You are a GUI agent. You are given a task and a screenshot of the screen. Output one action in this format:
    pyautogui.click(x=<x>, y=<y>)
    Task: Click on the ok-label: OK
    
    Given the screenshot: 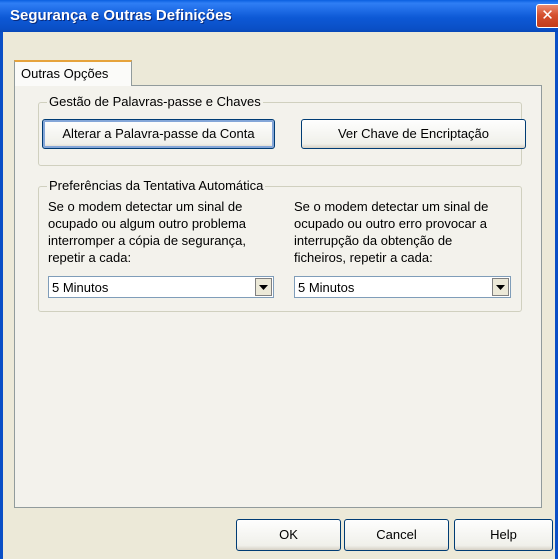 What is the action you would take?
    pyautogui.click(x=288, y=534)
    